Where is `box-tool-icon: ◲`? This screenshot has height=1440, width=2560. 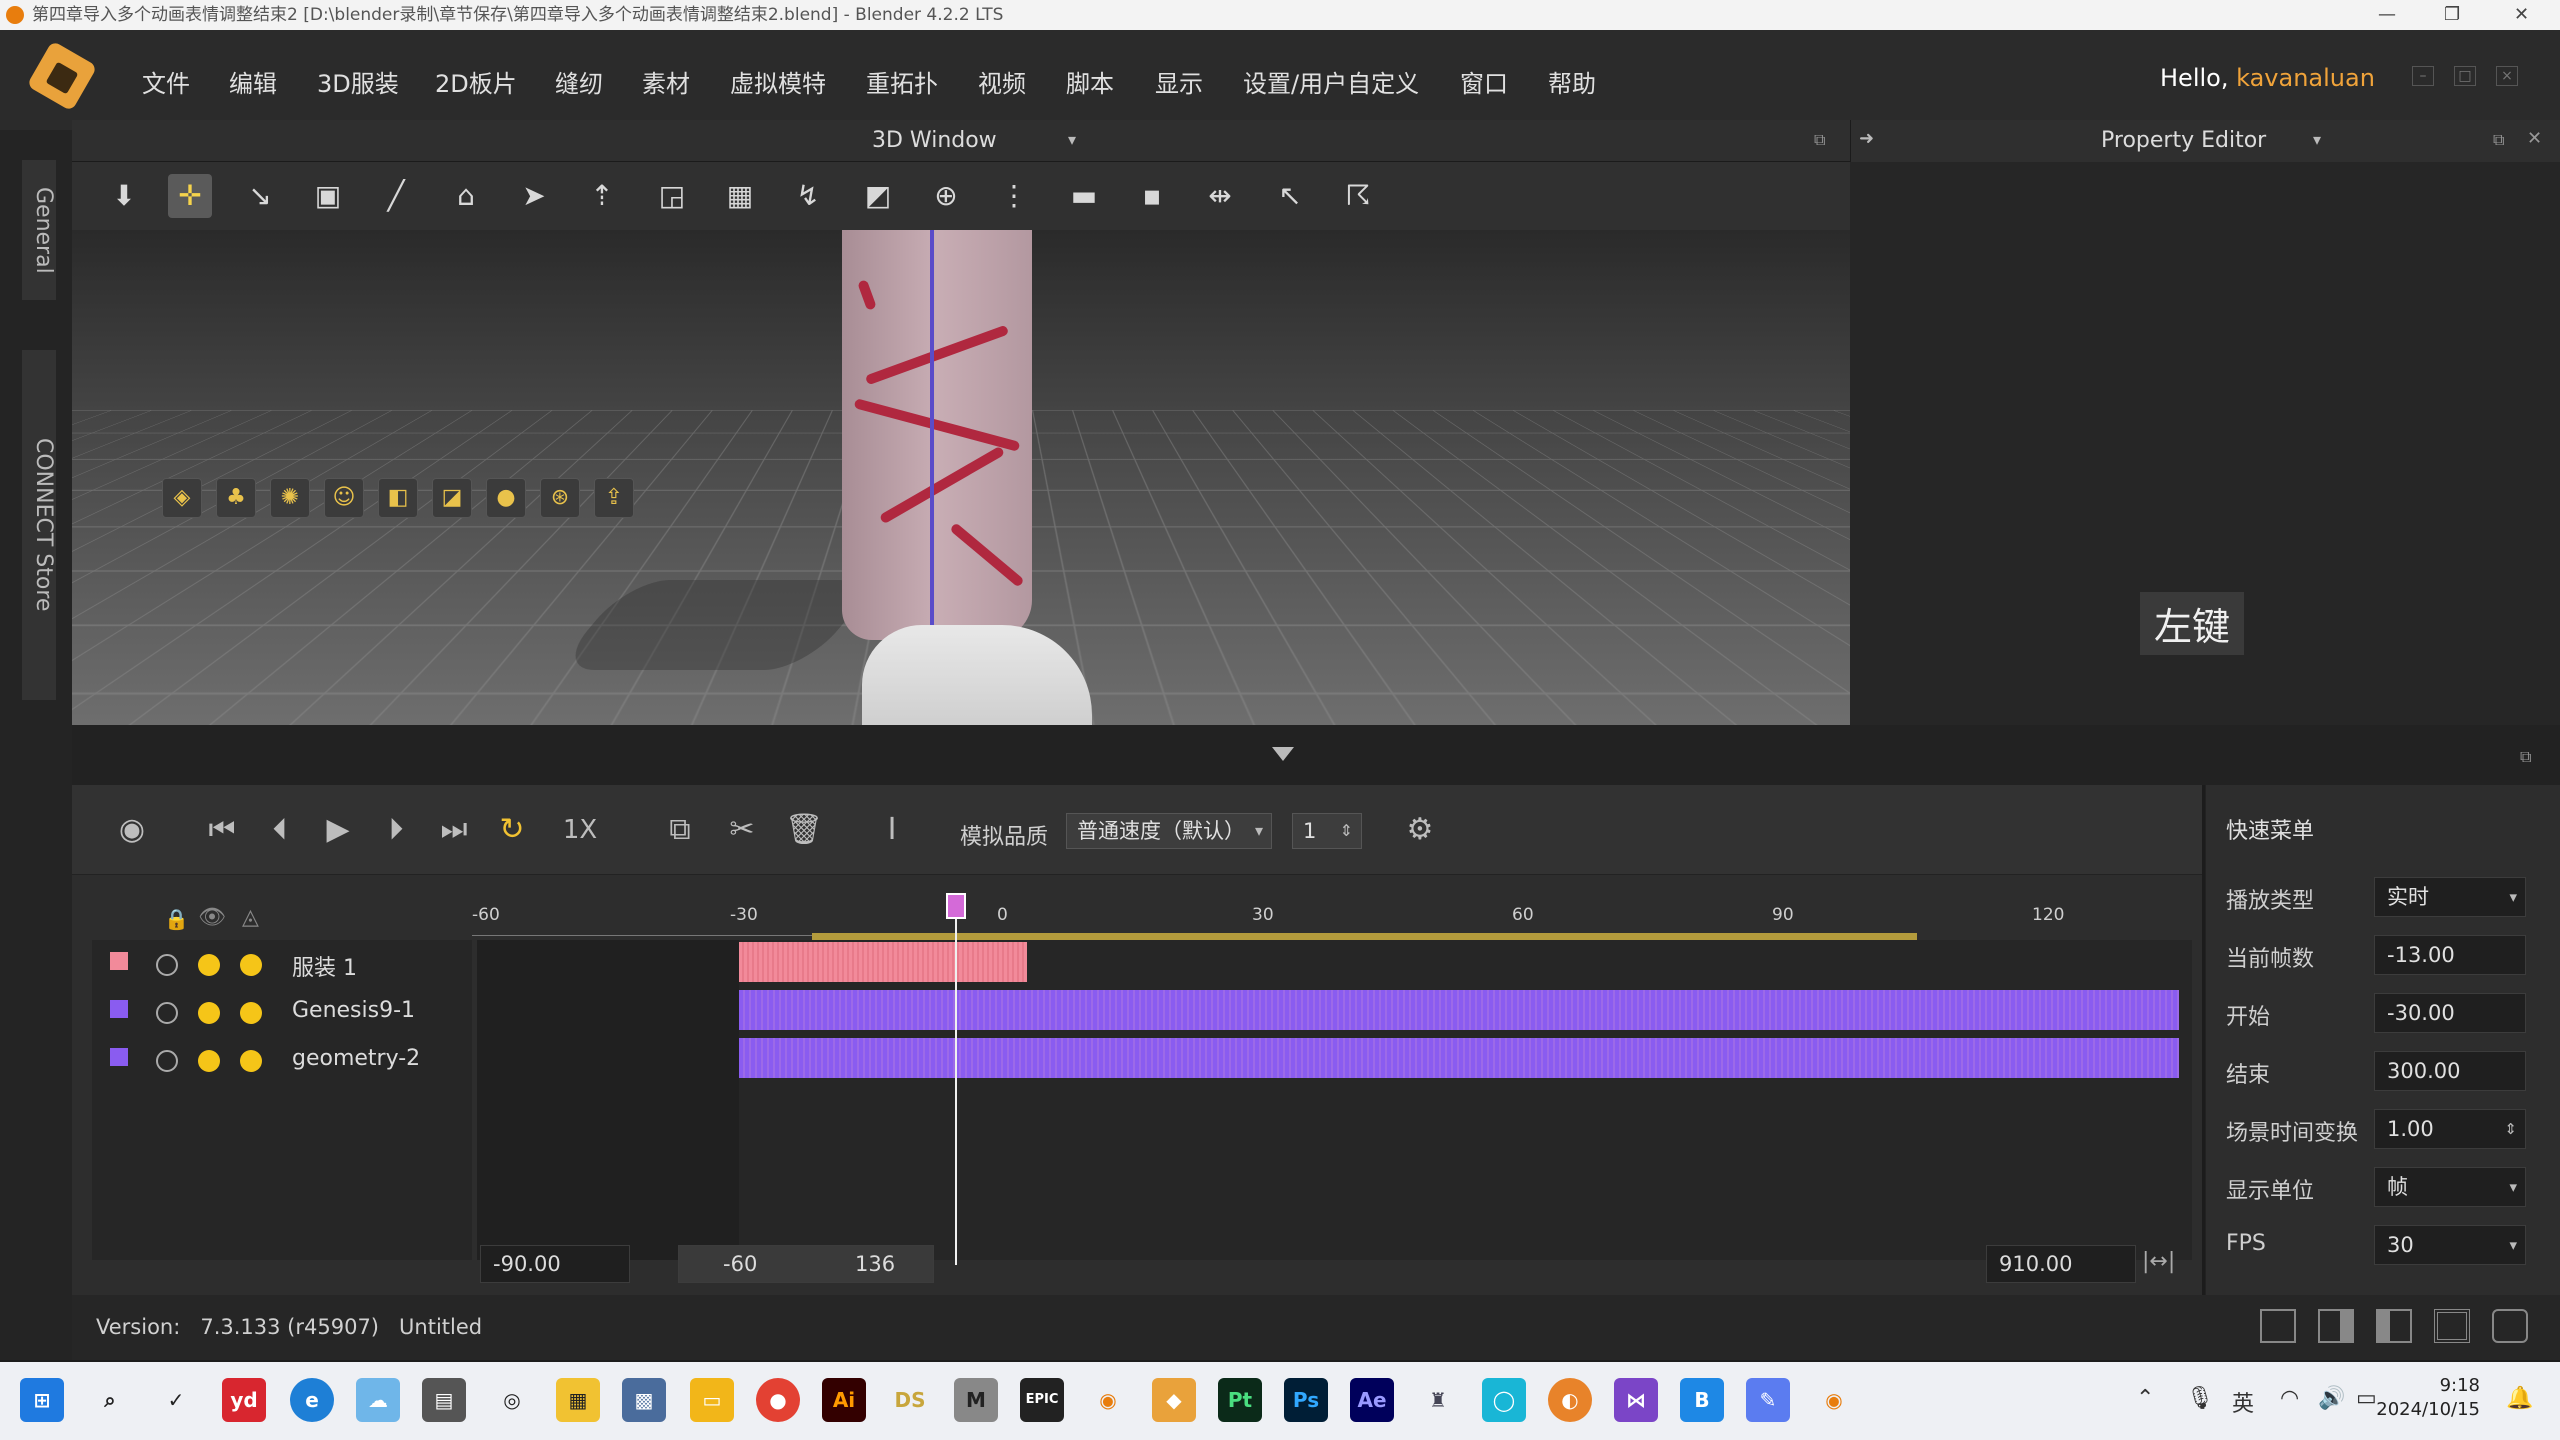 box-tool-icon: ◲ is located at coordinates (672, 196).